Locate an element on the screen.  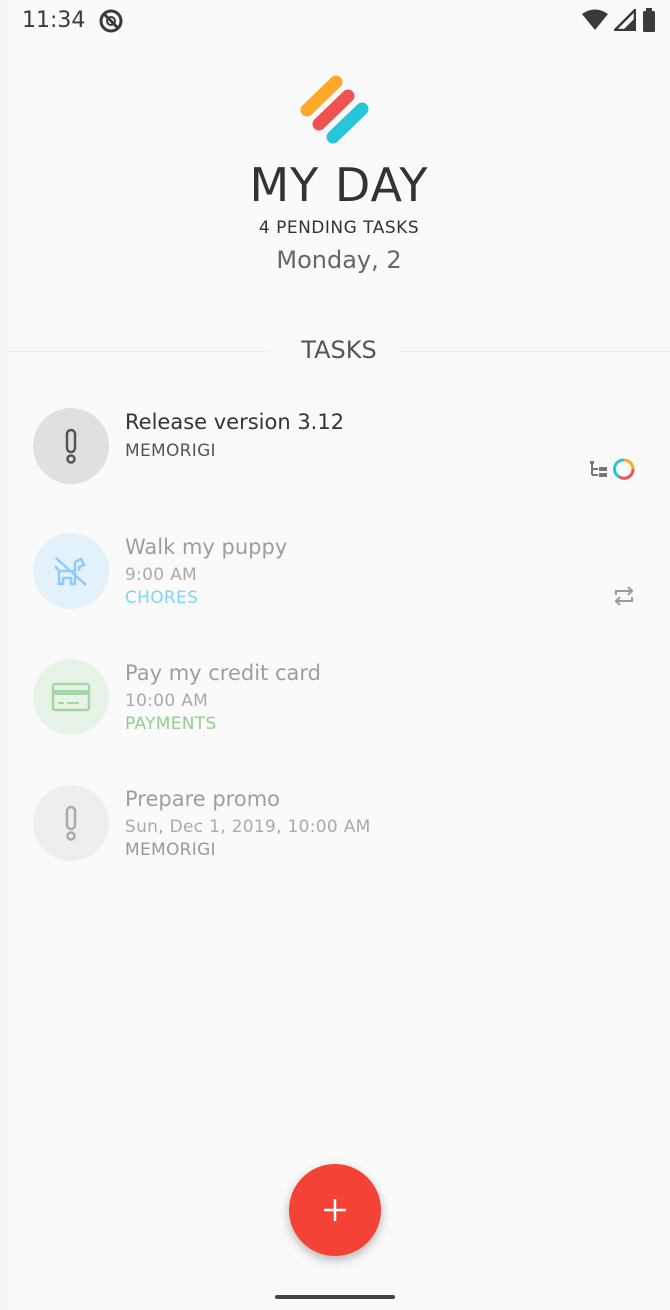
status-bar: 11:34 is located at coordinates (339, 20).